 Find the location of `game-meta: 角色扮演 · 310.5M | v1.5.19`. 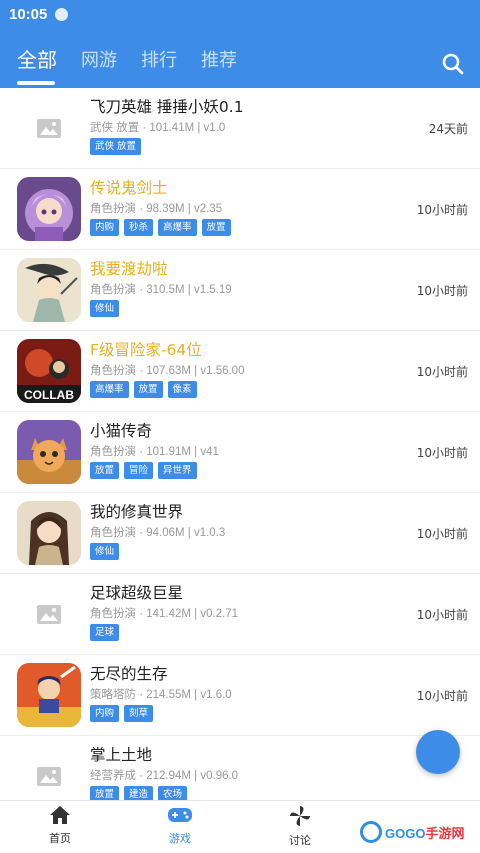

game-meta: 角色扮演 · 310.5M | v1.5.19 is located at coordinates (161, 290).